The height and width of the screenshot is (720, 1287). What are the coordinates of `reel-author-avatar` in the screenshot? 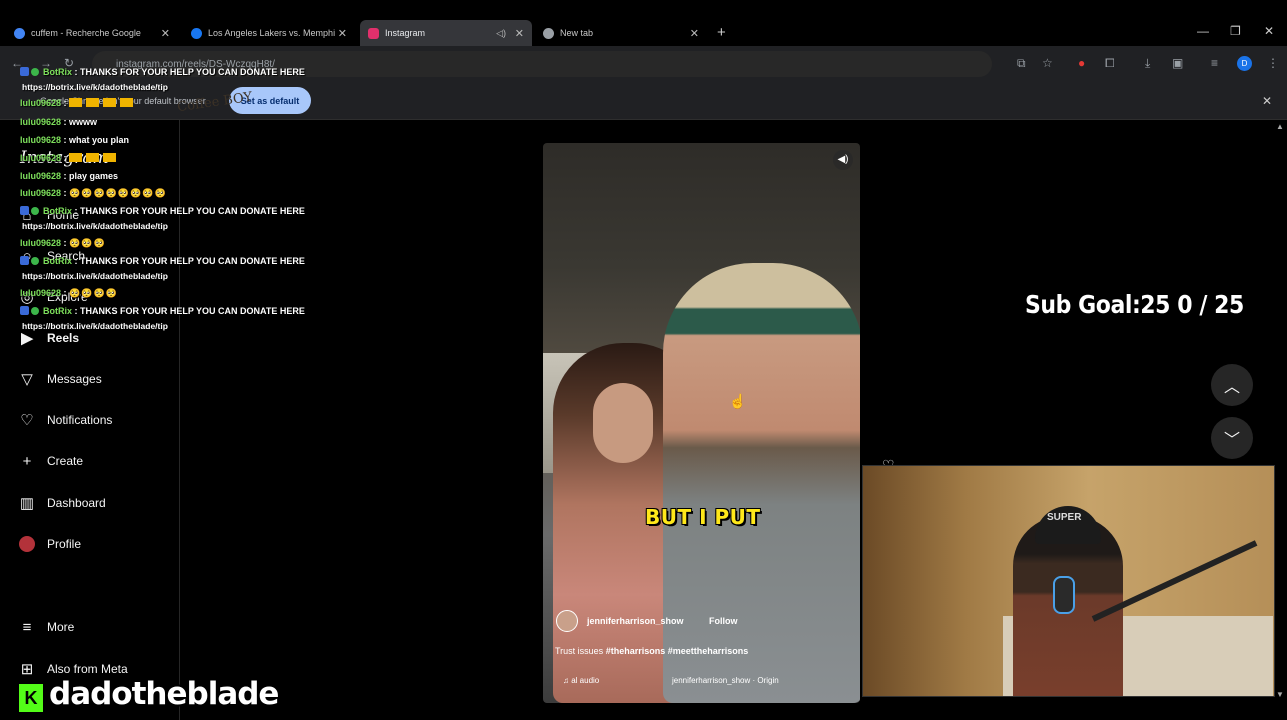 It's located at (567, 621).